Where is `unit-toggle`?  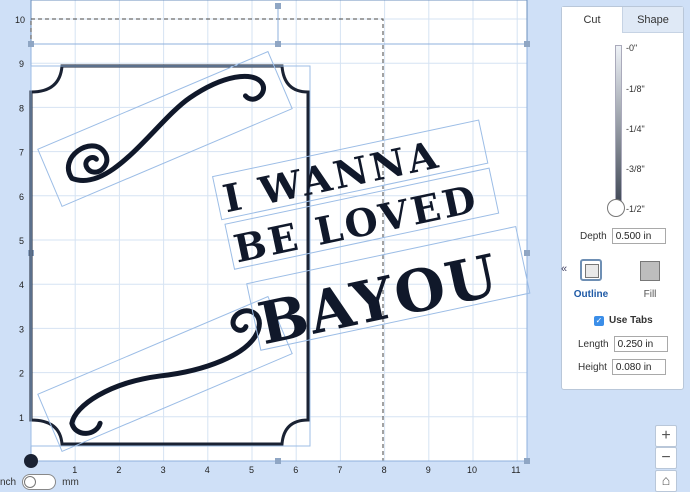 unit-toggle is located at coordinates (39, 482).